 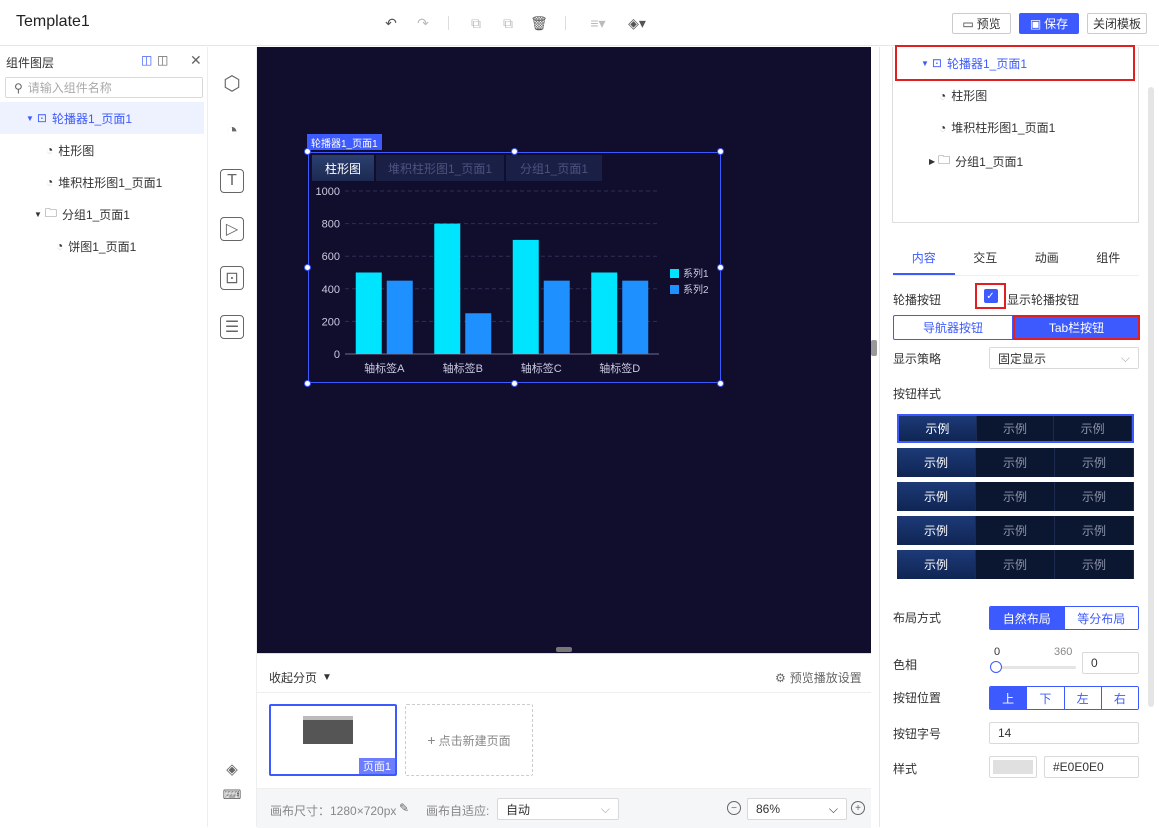 I want to click on tab-animation: 动画, so click(x=1047, y=261).